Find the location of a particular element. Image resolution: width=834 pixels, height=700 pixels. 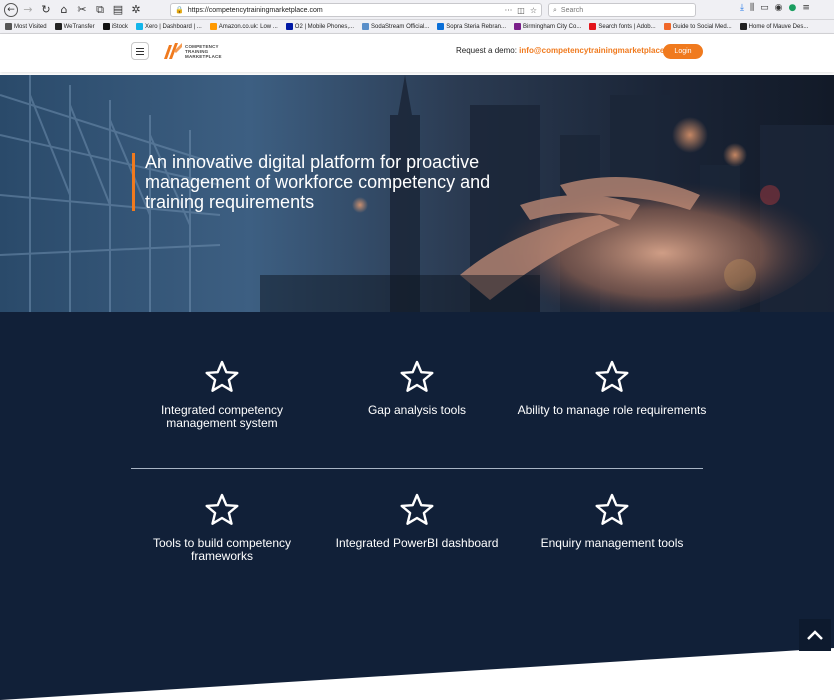

feature-item: Tools to build competency frameworks is located at coordinates (222, 528).